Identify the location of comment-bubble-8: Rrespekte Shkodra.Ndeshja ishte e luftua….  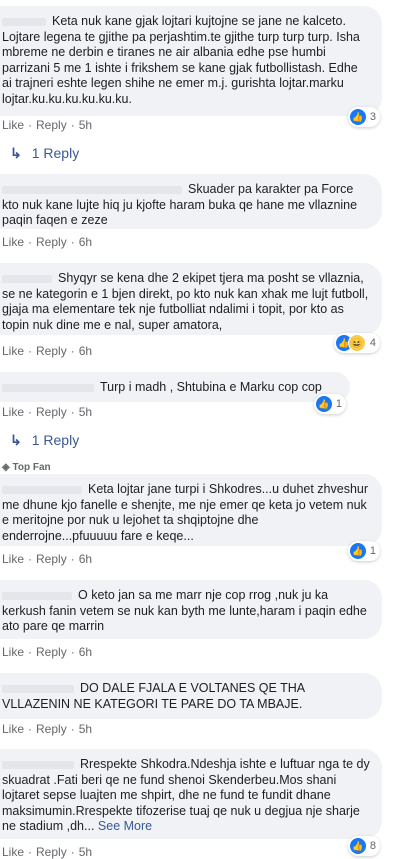
(191, 794).